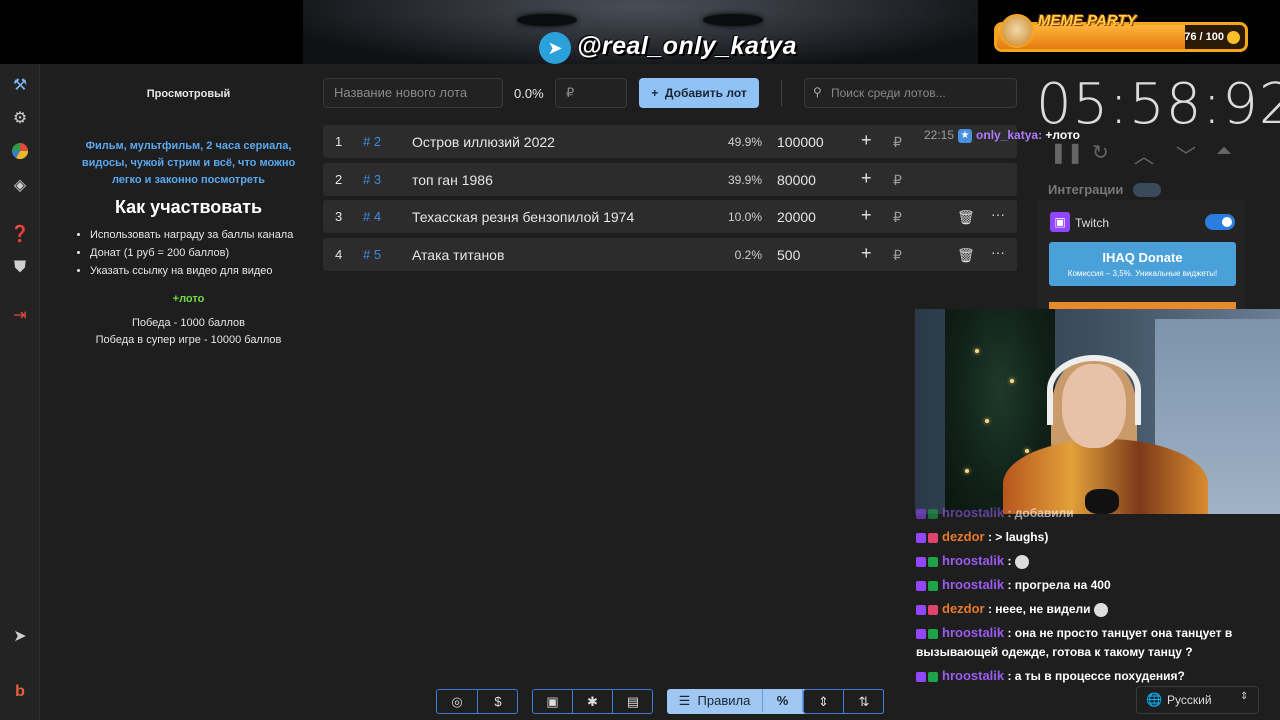 The image size is (1280, 720). What do you see at coordinates (191, 235) in the screenshot?
I see `bullet-item: Использовать награду за баллы канала` at bounding box center [191, 235].